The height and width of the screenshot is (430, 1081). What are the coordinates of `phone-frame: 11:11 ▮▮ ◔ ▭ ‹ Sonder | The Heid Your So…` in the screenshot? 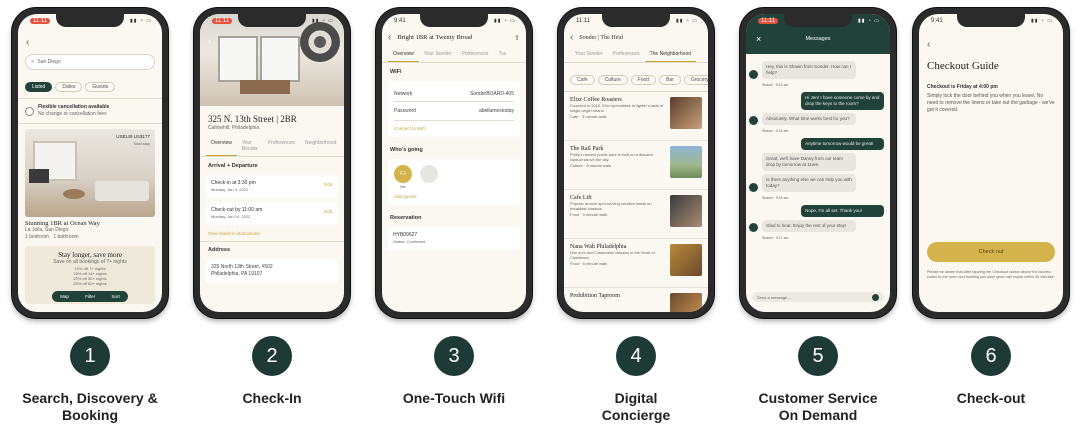 It's located at (636, 163).